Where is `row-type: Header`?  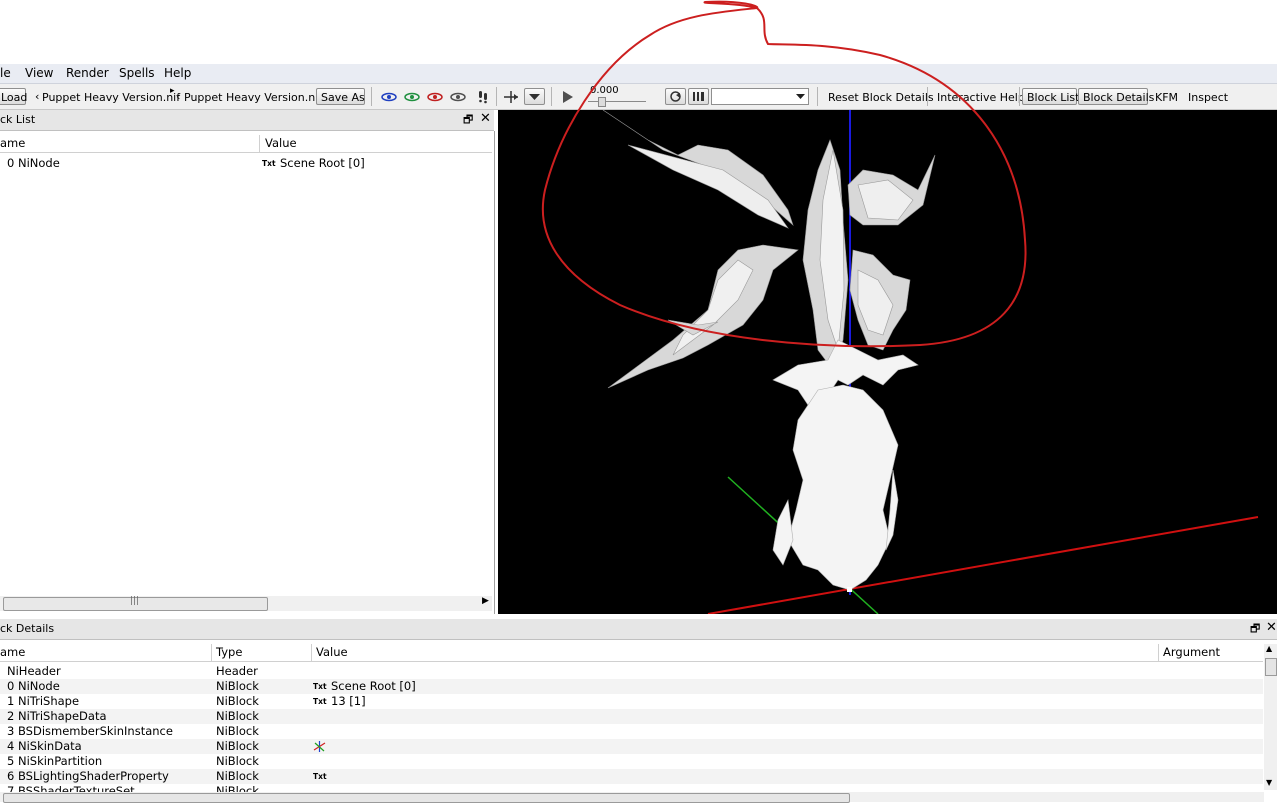 row-type: Header is located at coordinates (237, 671).